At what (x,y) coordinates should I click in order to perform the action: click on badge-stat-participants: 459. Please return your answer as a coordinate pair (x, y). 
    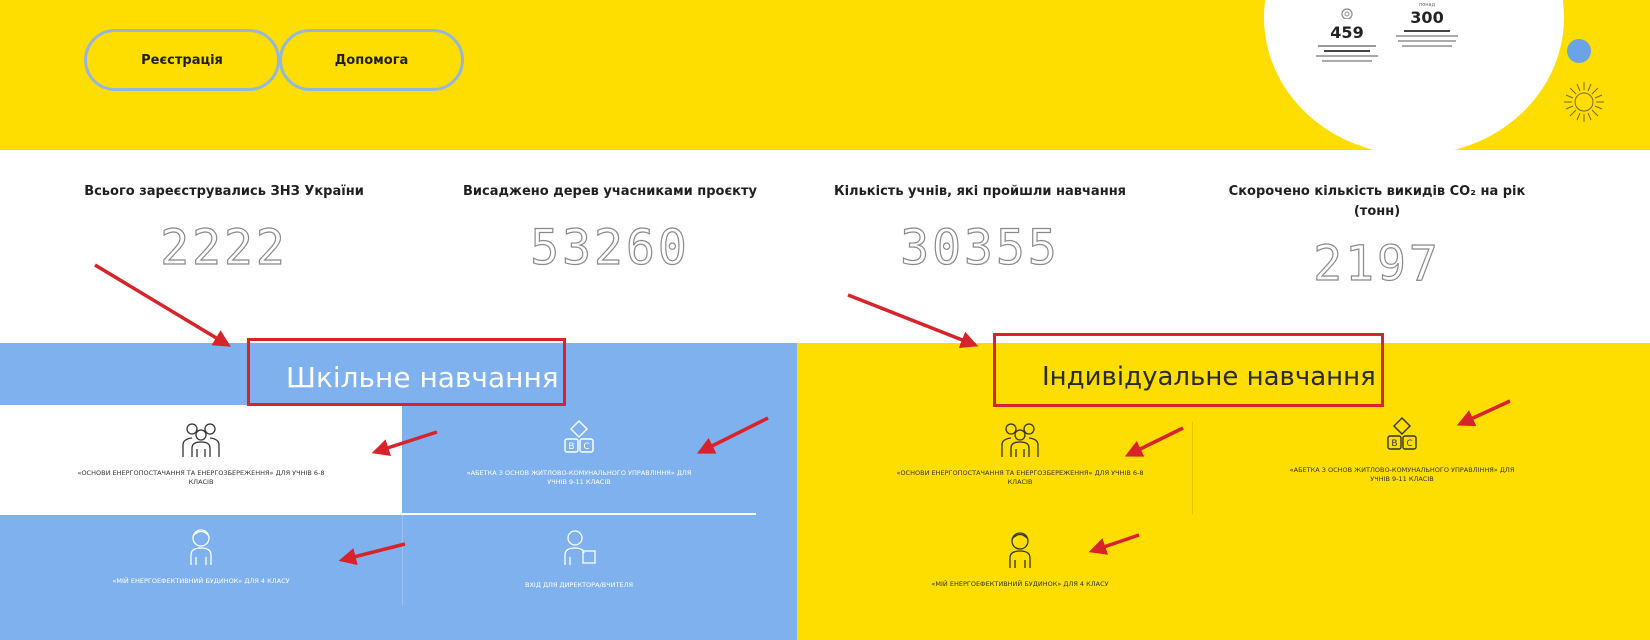
    Looking at the image, I should click on (1347, 35).